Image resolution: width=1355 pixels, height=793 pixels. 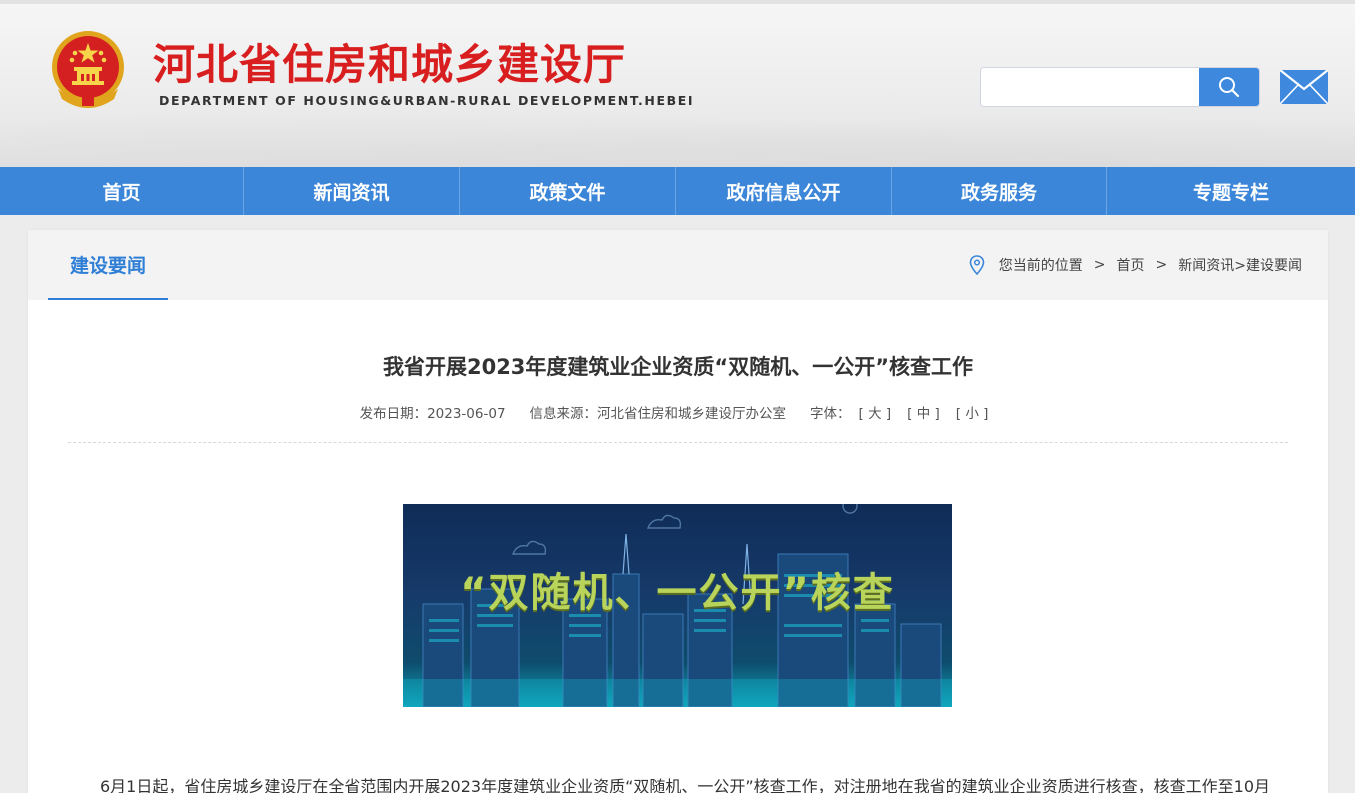 What do you see at coordinates (977, 265) in the screenshot?
I see `location-pin-icon` at bounding box center [977, 265].